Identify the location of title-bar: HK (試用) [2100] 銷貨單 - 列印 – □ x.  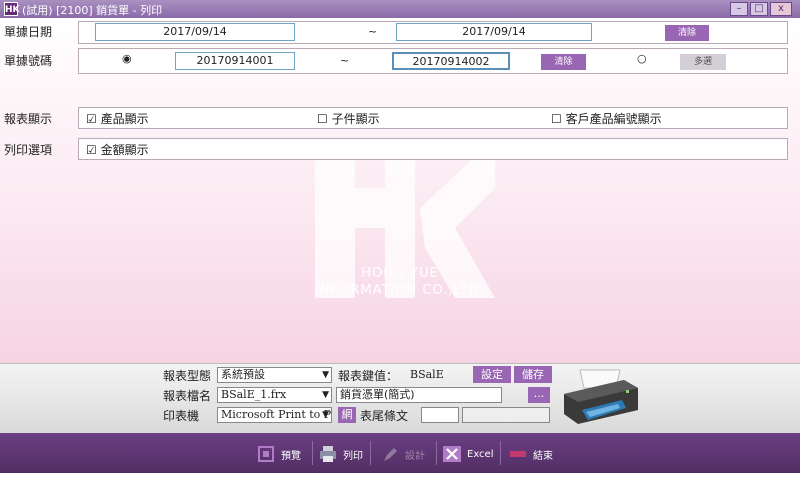
(400, 9).